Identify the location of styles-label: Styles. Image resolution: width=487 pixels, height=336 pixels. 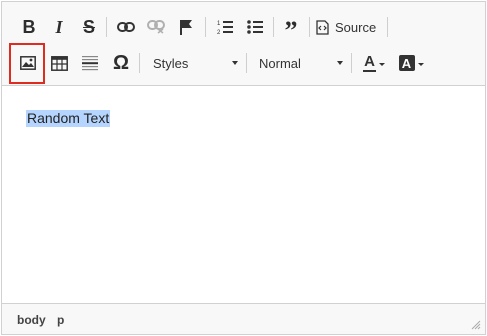
(171, 63).